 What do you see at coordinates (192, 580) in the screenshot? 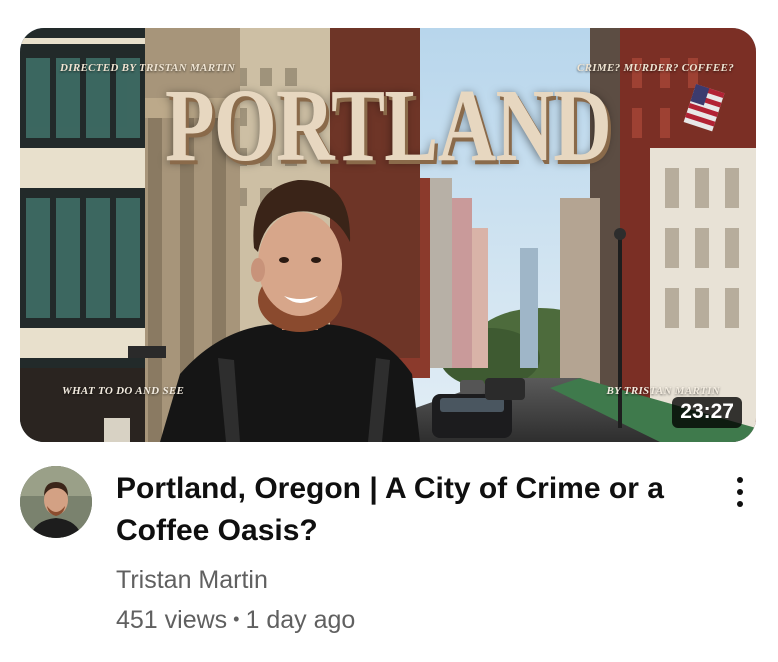
I see `channel-name: Tristan Martin` at bounding box center [192, 580].